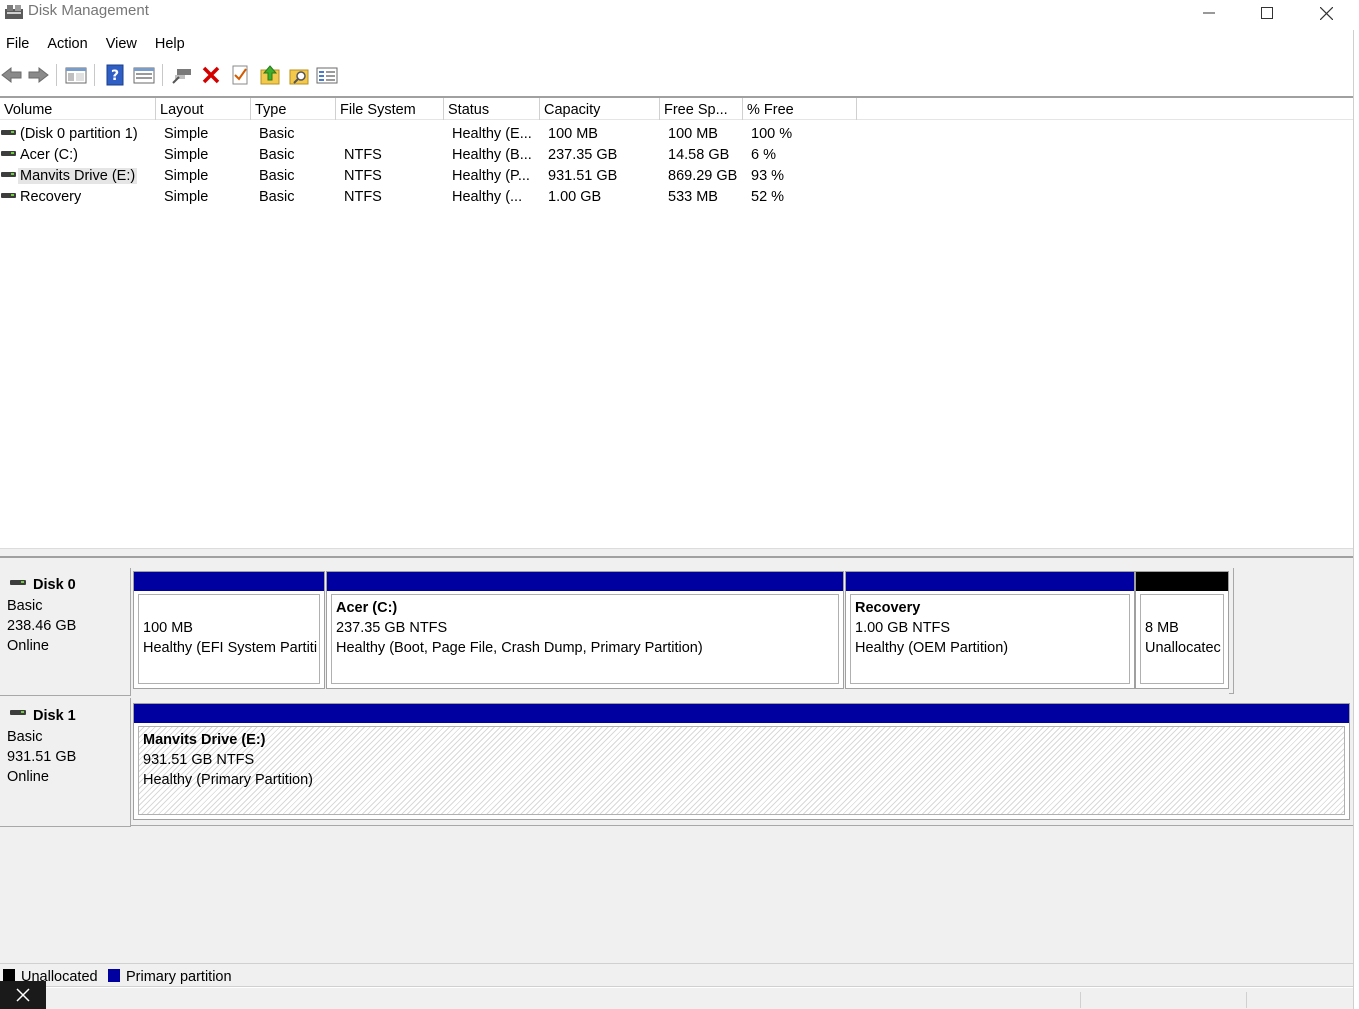  I want to click on volume-cell: Manvits Drive (E:), so click(78, 176).